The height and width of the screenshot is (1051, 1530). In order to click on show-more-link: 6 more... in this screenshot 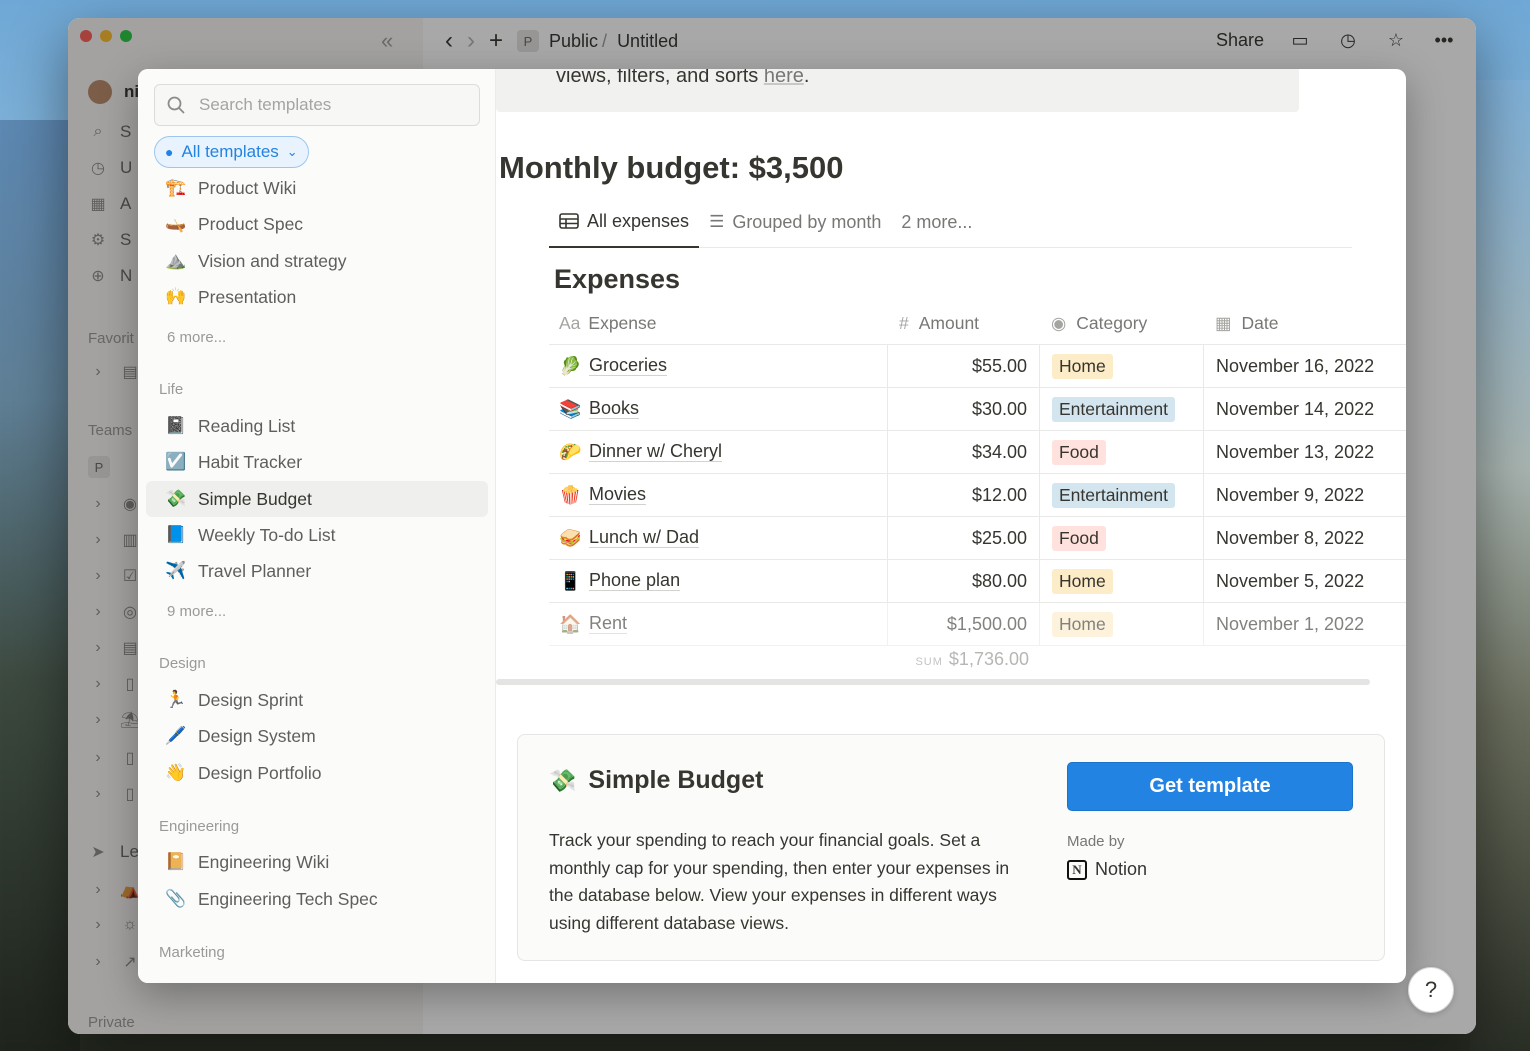, I will do `click(196, 337)`.